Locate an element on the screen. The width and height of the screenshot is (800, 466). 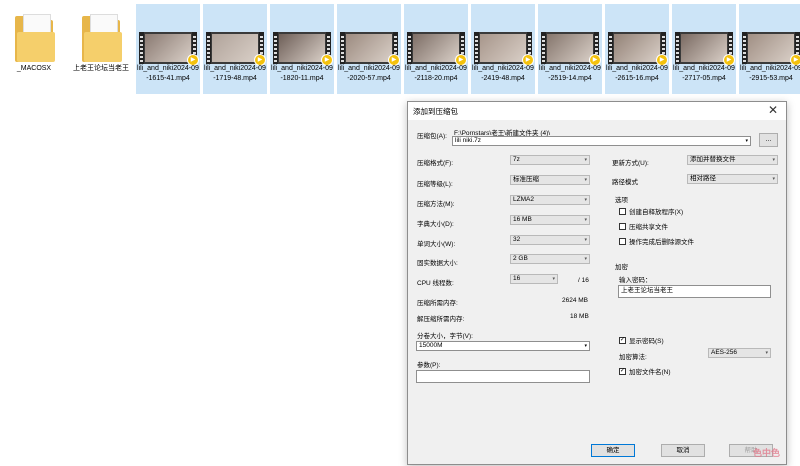
cancel-button: 取消 is located at coordinates (683, 450).